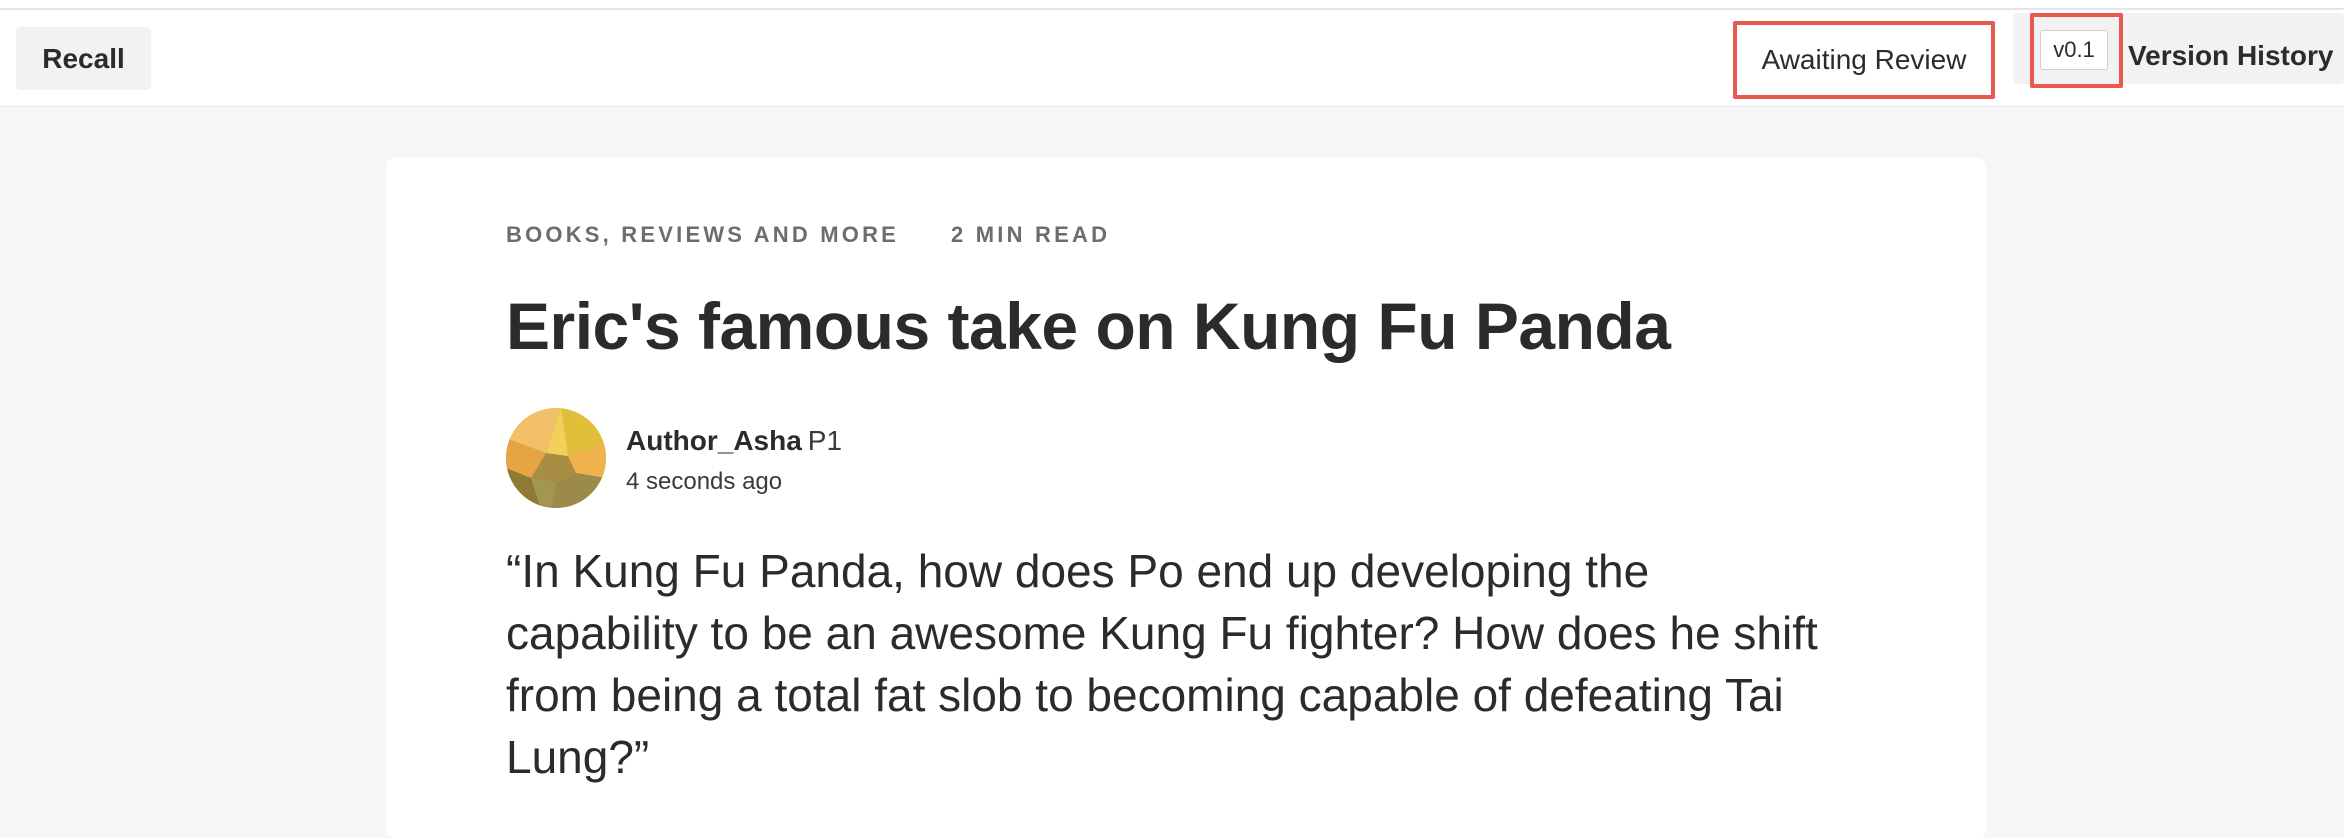  I want to click on article-meta: BOOKS, REVIEWS AND MORE 2 MIN READ, so click(808, 235).